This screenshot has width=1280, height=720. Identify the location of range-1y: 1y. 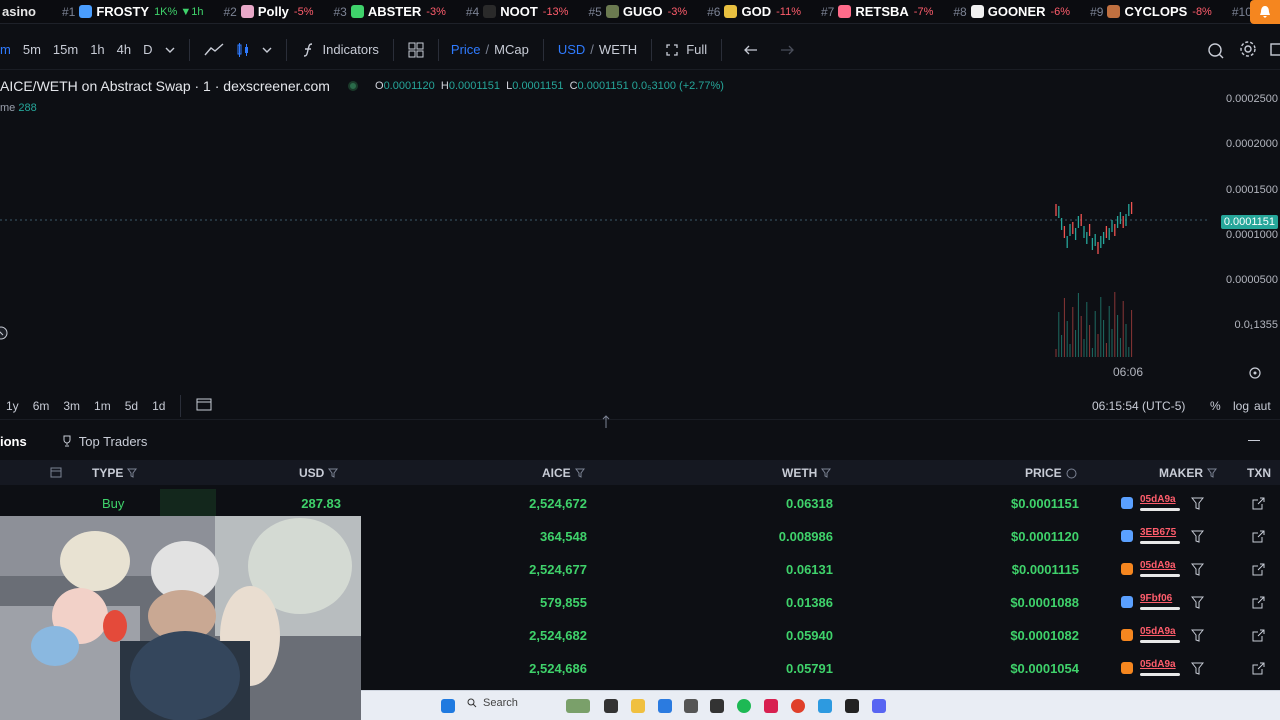
(12, 406).